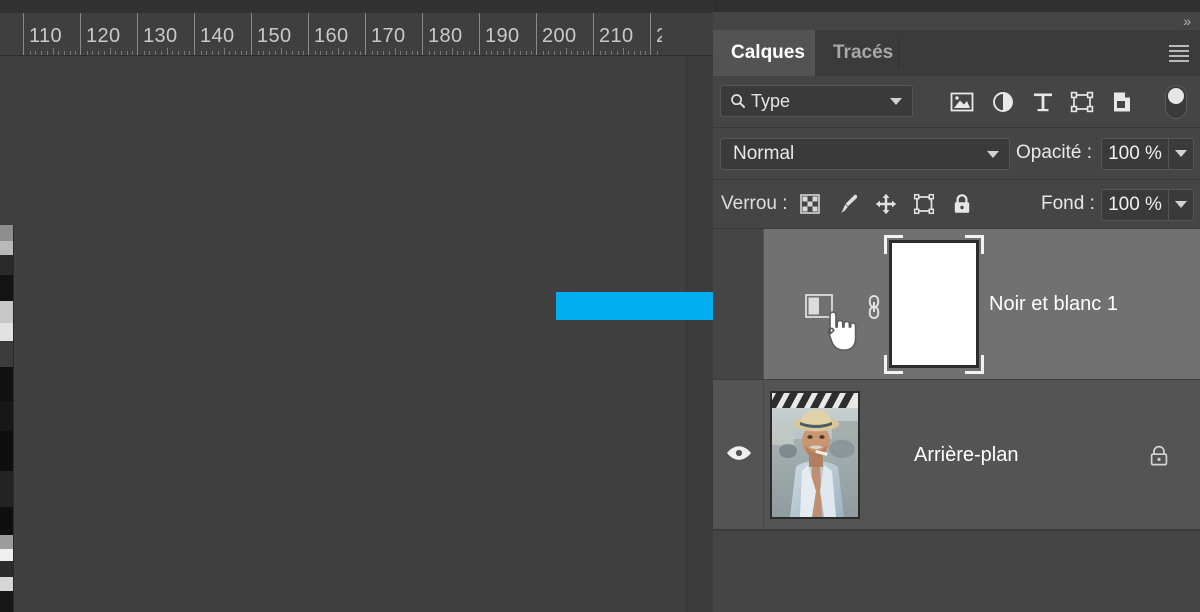 The width and height of the screenshot is (1200, 612). Describe the element at coordinates (863, 53) in the screenshot. I see `tab-traces: Tracés` at that location.